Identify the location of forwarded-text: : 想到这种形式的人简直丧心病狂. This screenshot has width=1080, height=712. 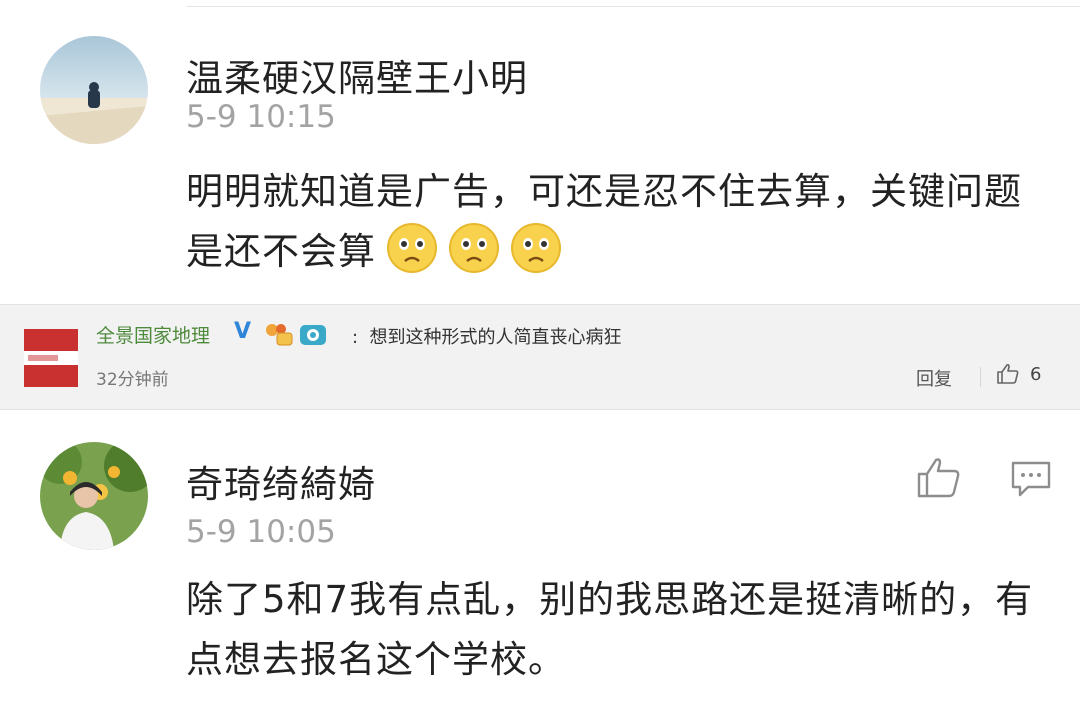
(487, 337).